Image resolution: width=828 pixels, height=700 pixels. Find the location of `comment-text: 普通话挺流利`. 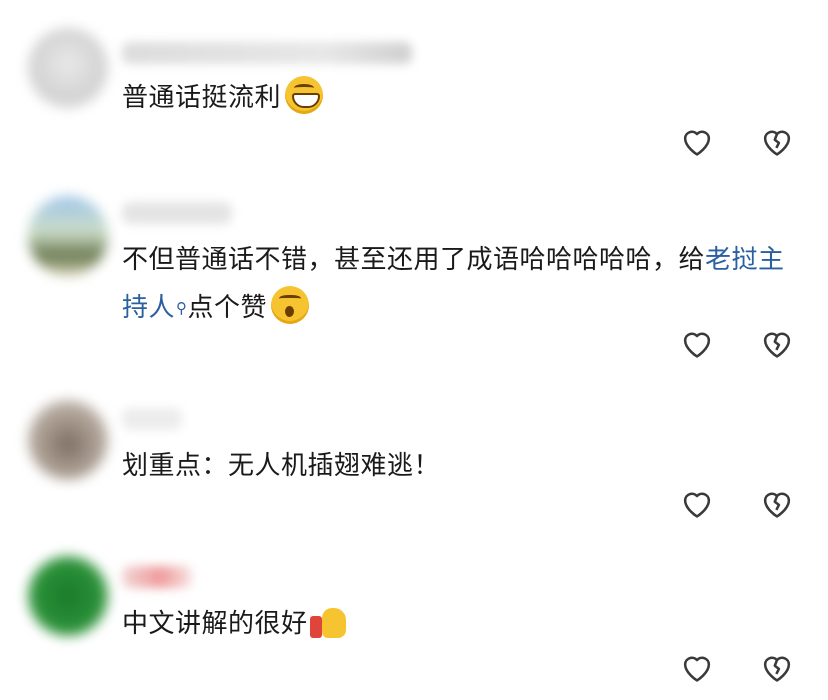

comment-text: 普通话挺流利 is located at coordinates (455, 98).